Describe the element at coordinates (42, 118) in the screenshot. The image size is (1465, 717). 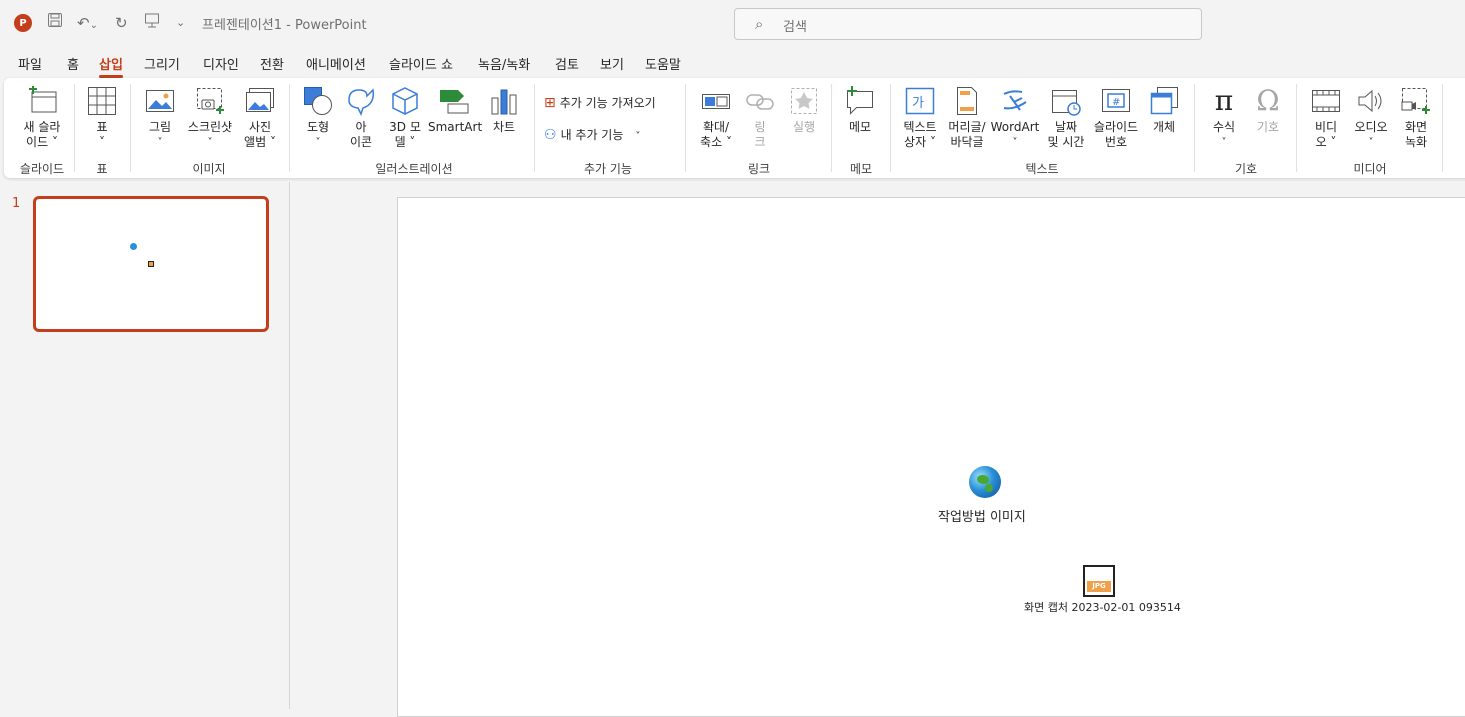
I see `new-slide-button: 새 슬라 이드 ˅` at that location.